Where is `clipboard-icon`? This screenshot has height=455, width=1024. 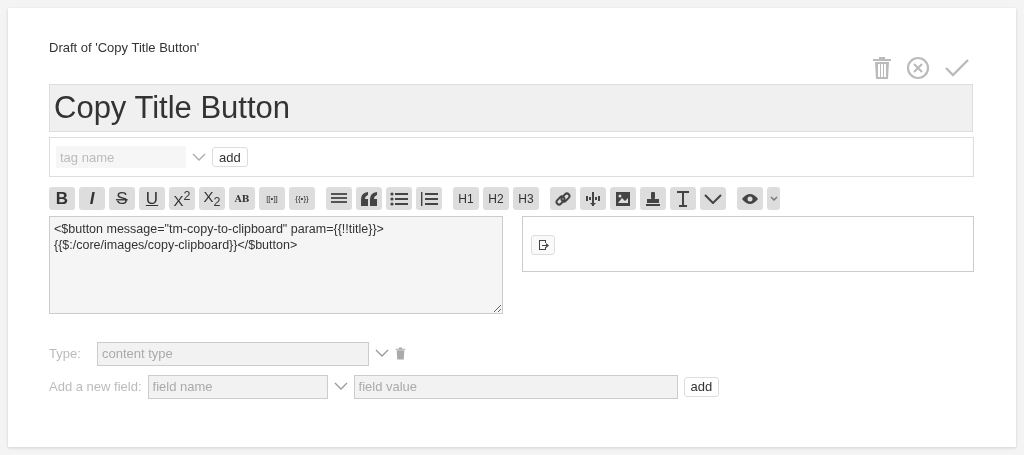 clipboard-icon is located at coordinates (543, 245).